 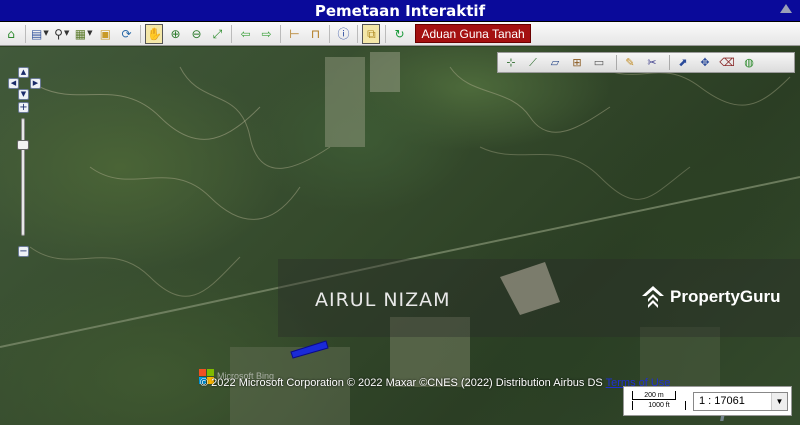 I want to click on refresh-map-icon: ⟳, so click(x=126, y=33).